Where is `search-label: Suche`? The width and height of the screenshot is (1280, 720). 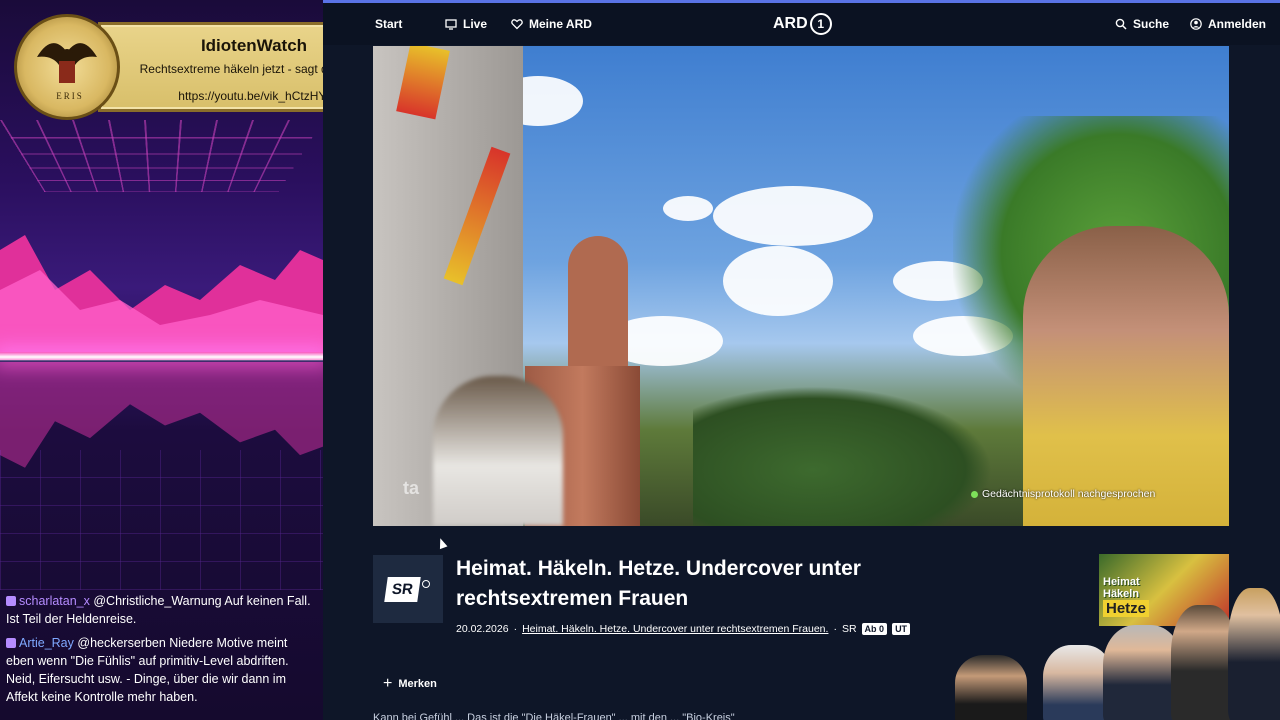
search-label: Suche is located at coordinates (1151, 24).